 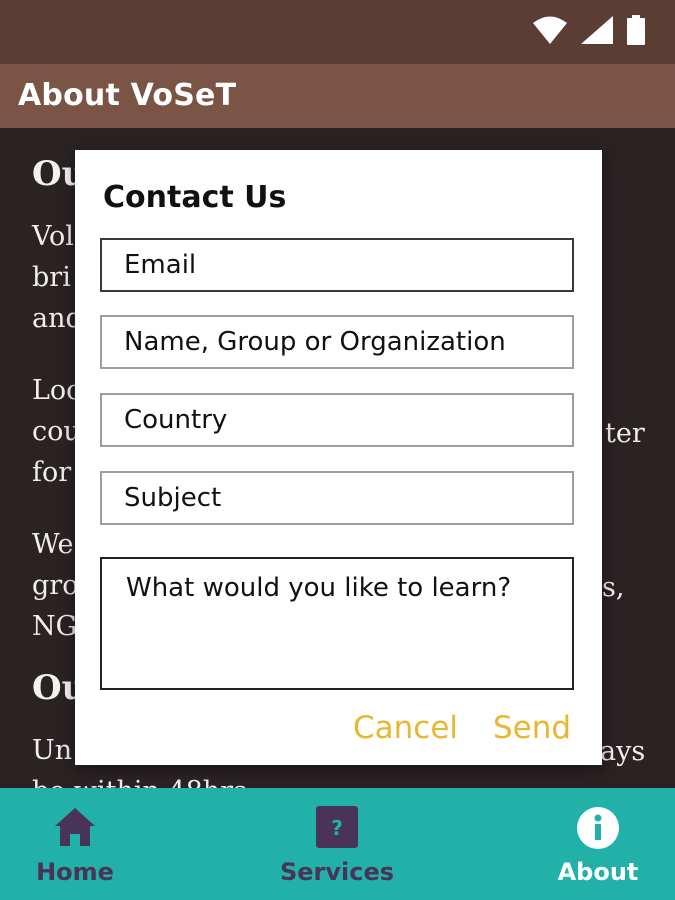 I want to click on nav-label-about: About, so click(x=598, y=872).